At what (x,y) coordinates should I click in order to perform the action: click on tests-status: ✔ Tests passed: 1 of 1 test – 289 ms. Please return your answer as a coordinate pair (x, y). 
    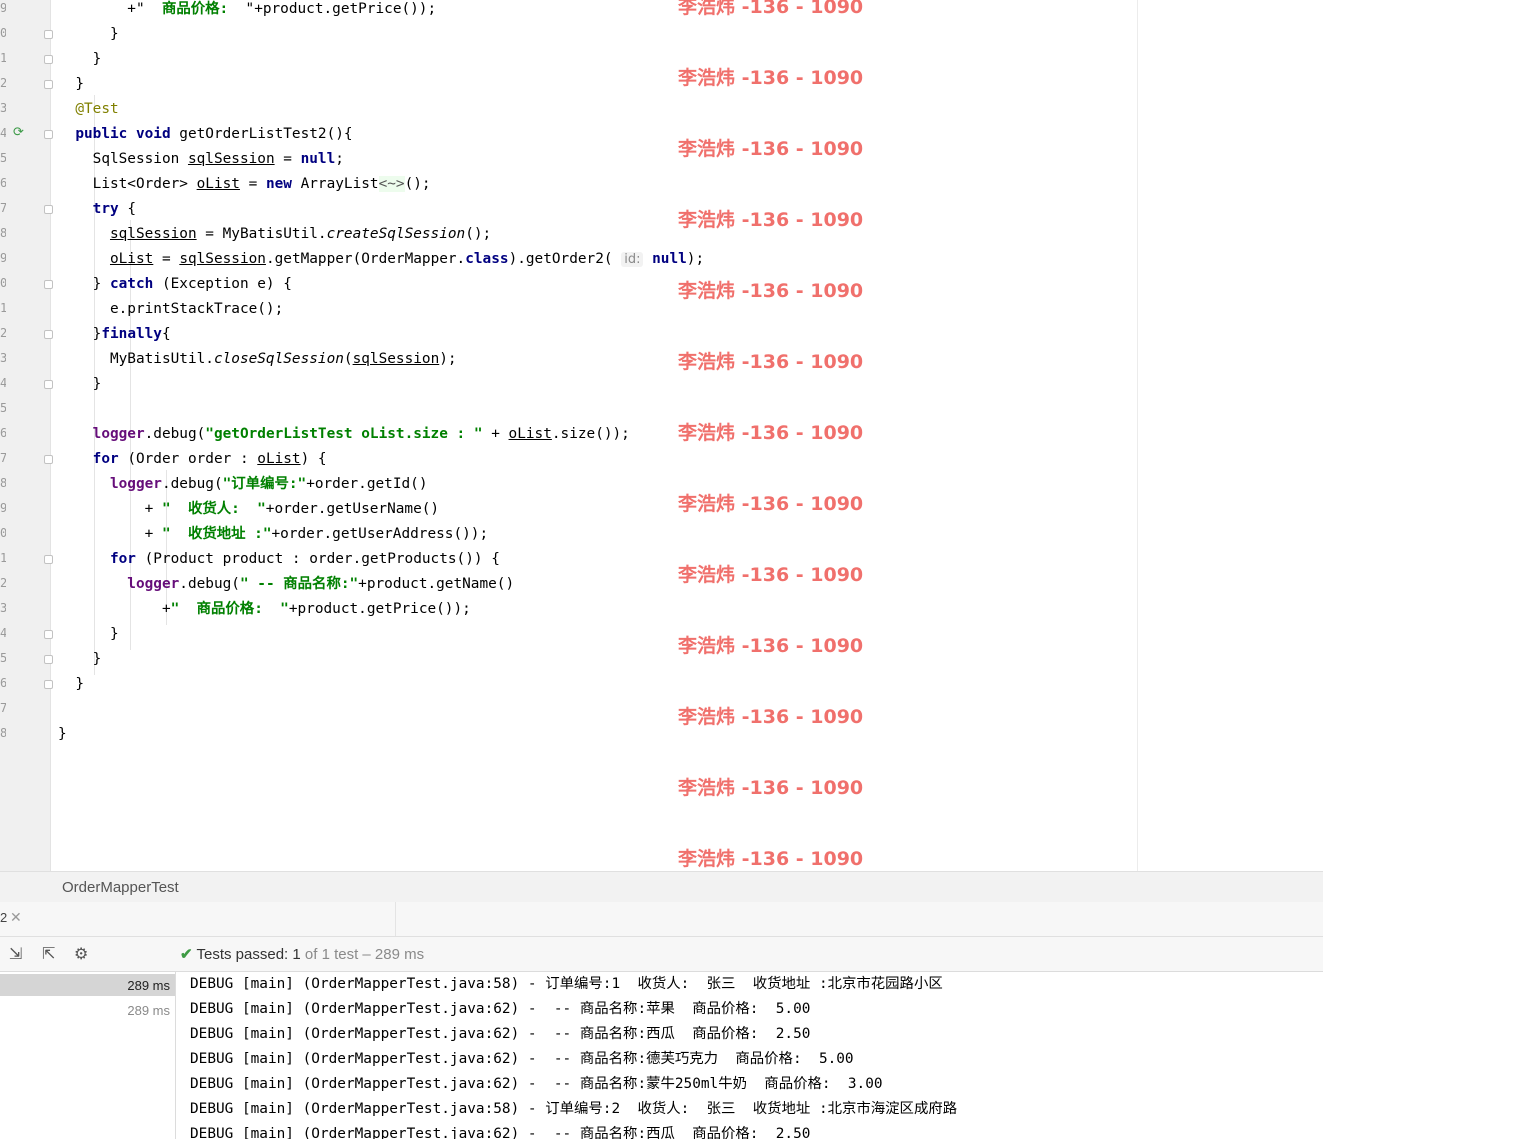
    Looking at the image, I should click on (302, 954).